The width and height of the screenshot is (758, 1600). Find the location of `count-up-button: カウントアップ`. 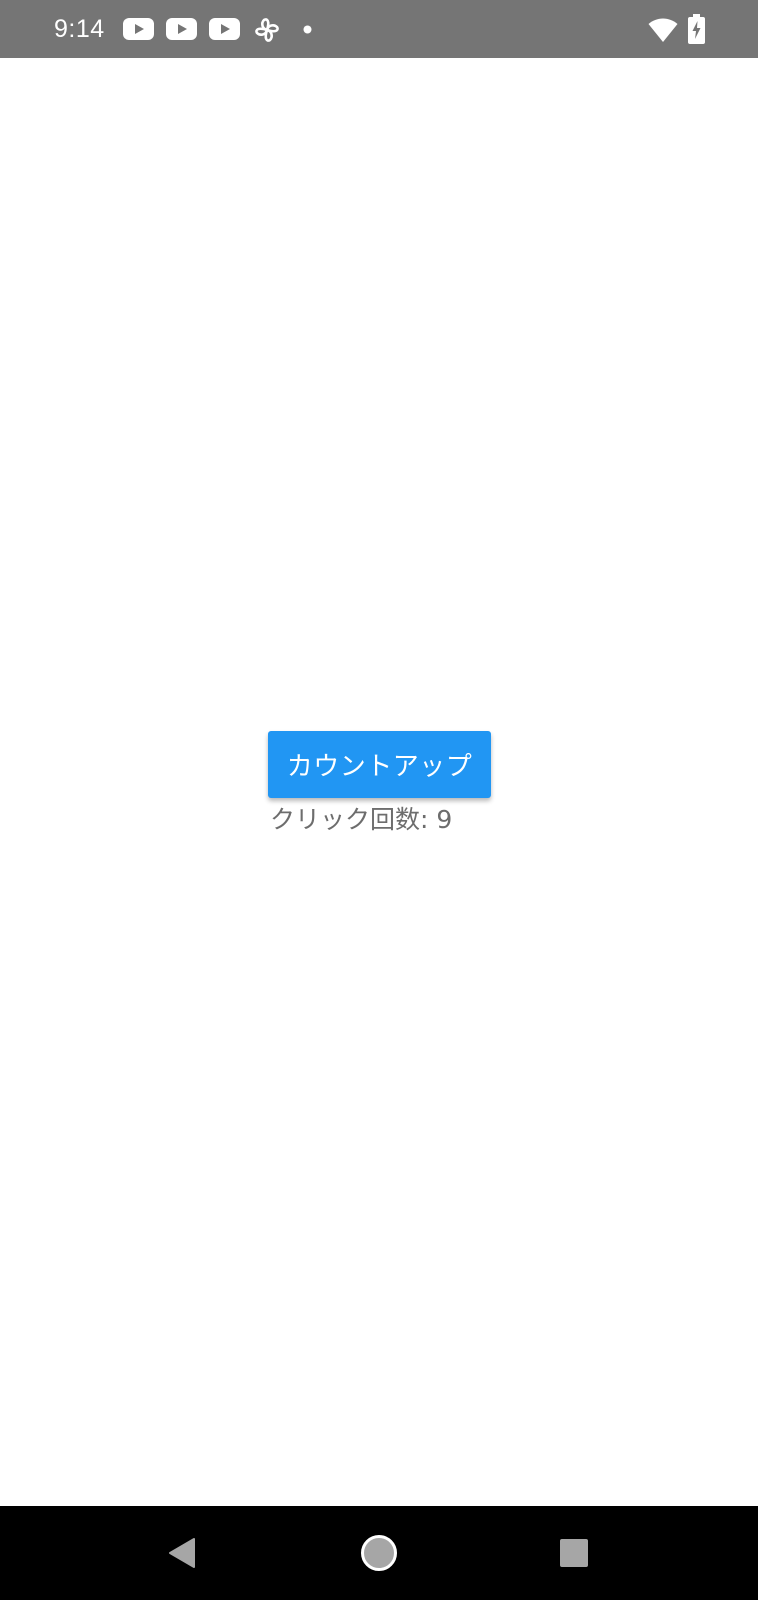

count-up-button: カウントアップ is located at coordinates (379, 764).